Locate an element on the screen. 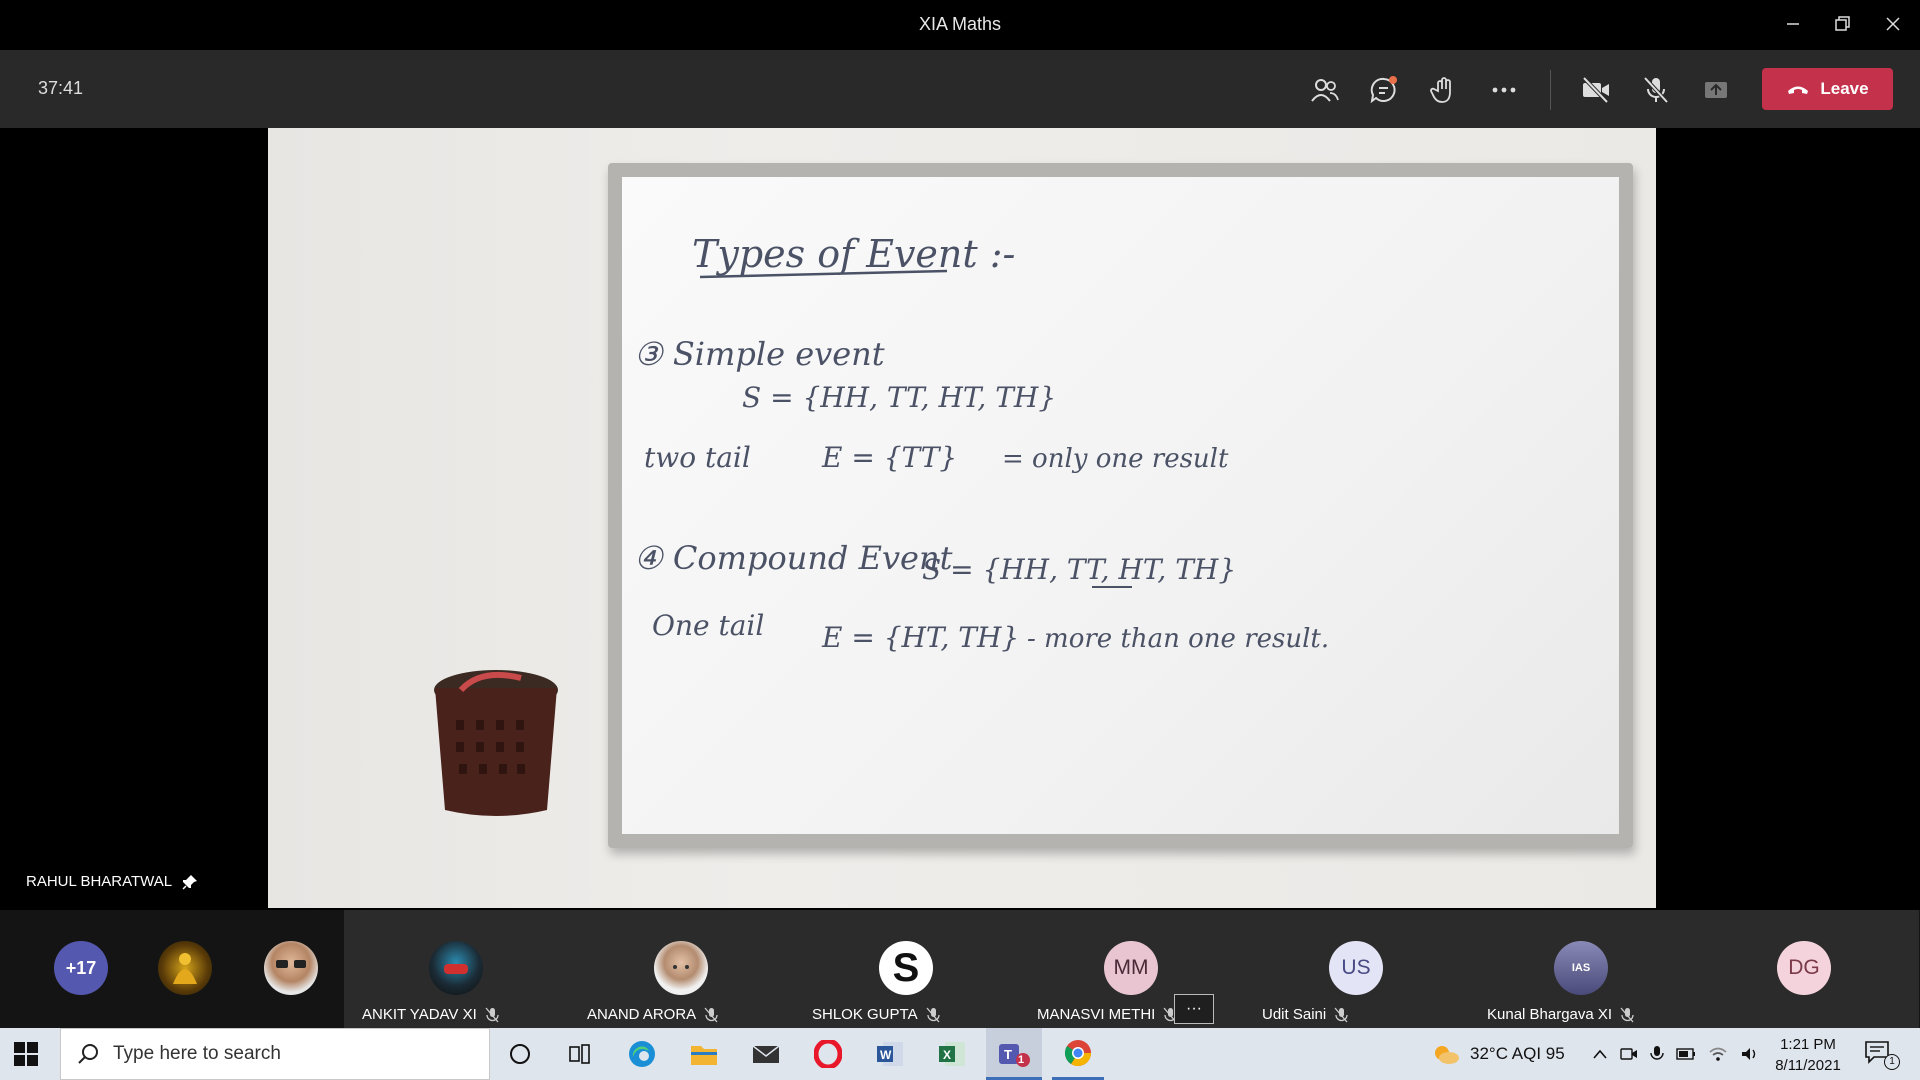 The width and height of the screenshot is (1920, 1080). mask-icon is located at coordinates (456, 969).